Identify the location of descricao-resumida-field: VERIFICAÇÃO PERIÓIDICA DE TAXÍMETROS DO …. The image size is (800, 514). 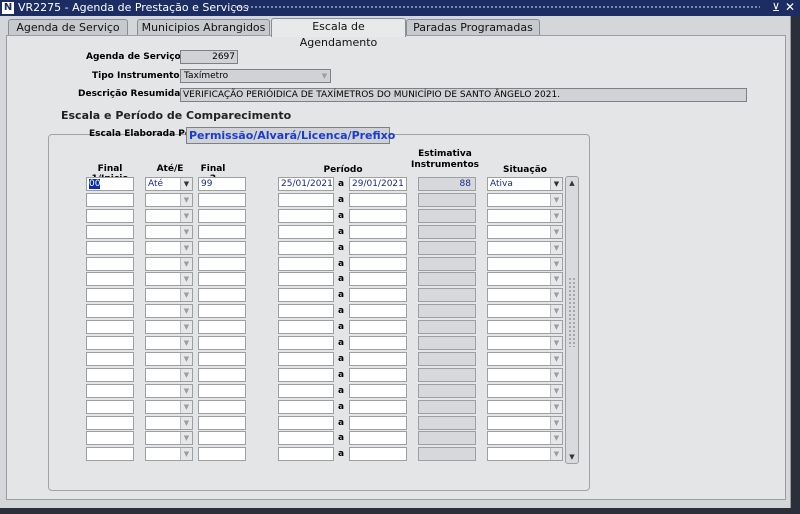
(463, 95).